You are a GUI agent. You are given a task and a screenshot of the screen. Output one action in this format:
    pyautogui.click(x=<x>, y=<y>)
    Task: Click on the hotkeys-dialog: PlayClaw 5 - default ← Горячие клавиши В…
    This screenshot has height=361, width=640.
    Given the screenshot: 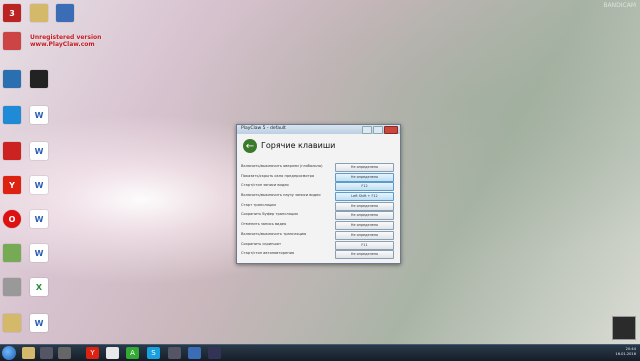 What is the action you would take?
    pyautogui.click(x=318, y=194)
    